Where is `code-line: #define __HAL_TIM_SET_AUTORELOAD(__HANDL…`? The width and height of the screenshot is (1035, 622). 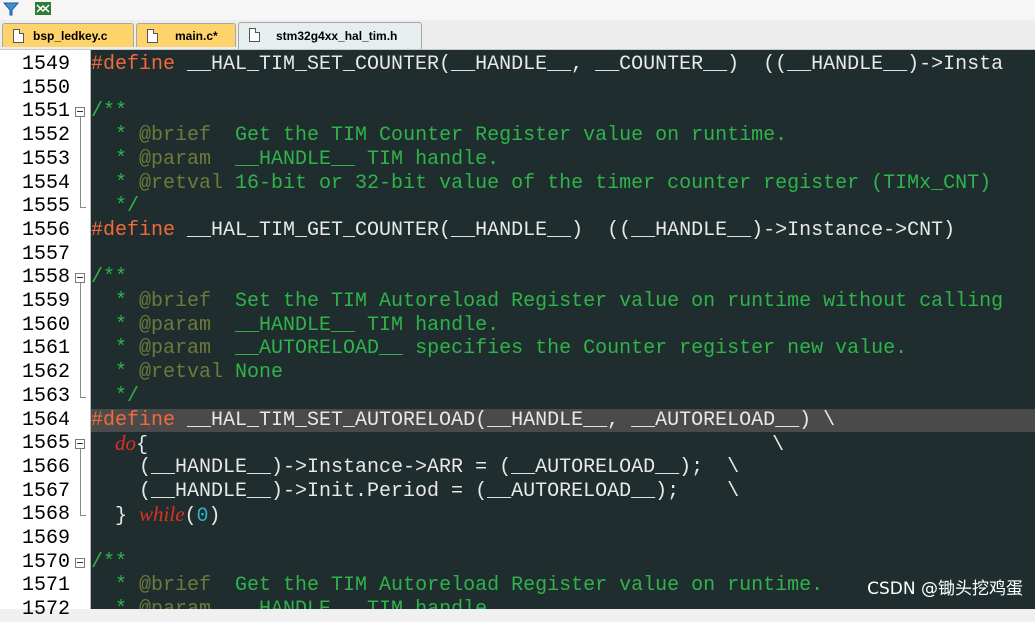 code-line: #define __HAL_TIM_SET_AUTORELOAD(__HANDL… is located at coordinates (563, 420).